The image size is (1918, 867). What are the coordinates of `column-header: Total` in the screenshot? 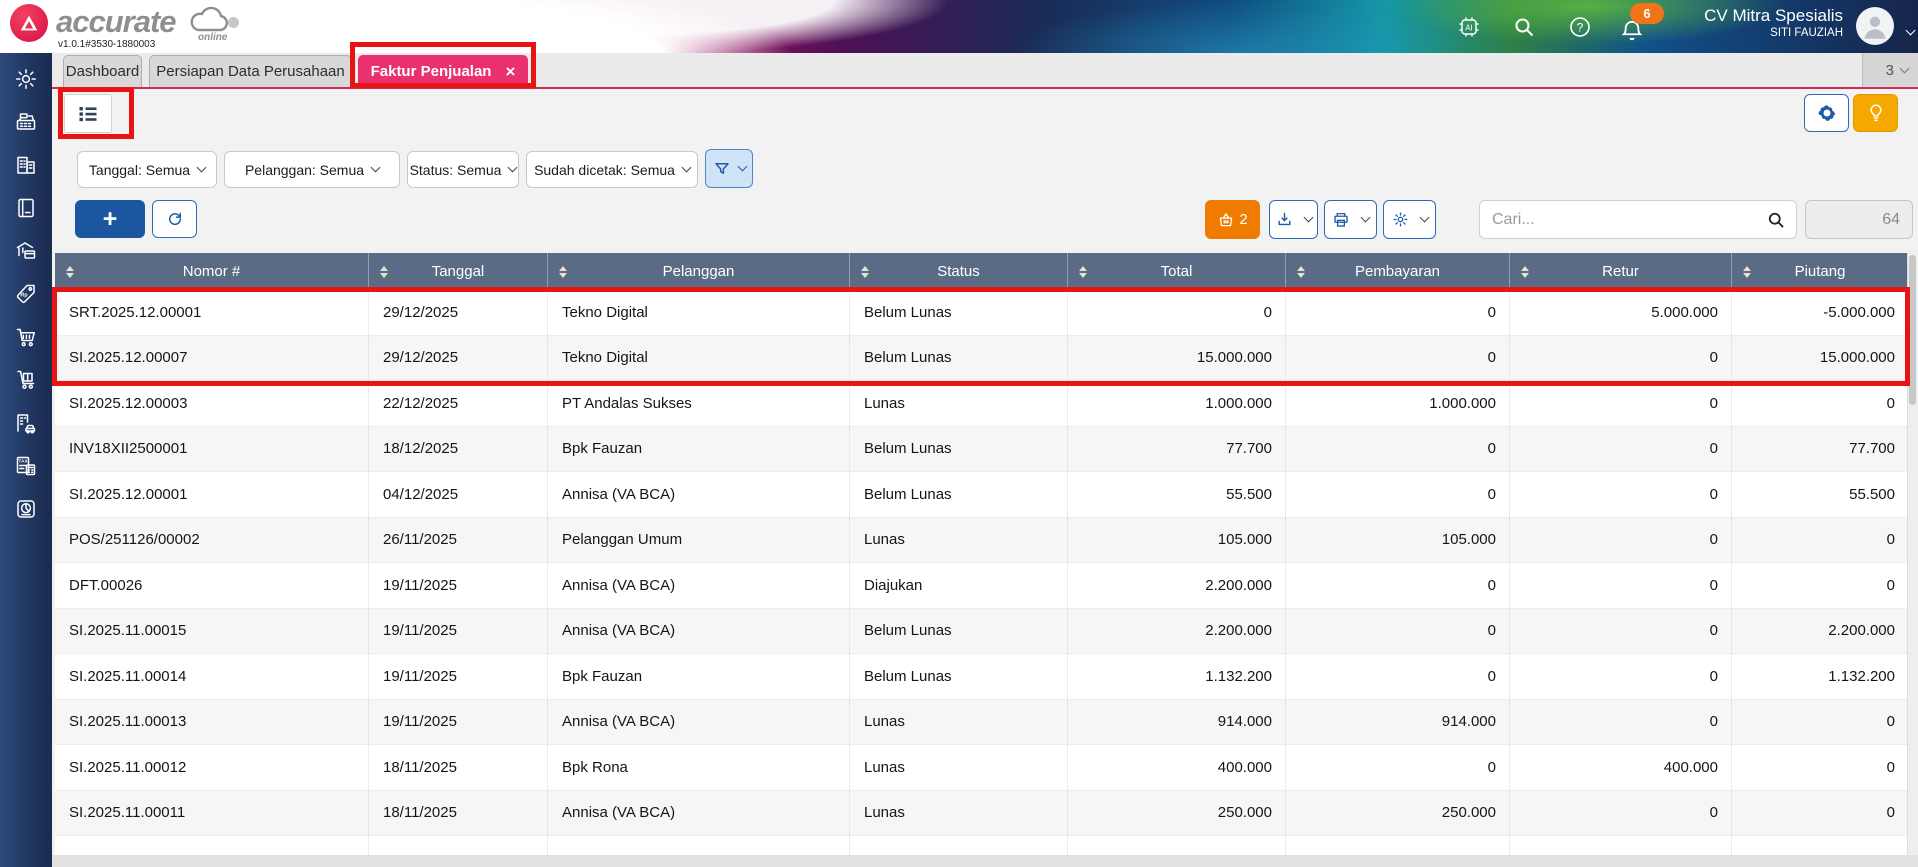 It's located at (1176, 271).